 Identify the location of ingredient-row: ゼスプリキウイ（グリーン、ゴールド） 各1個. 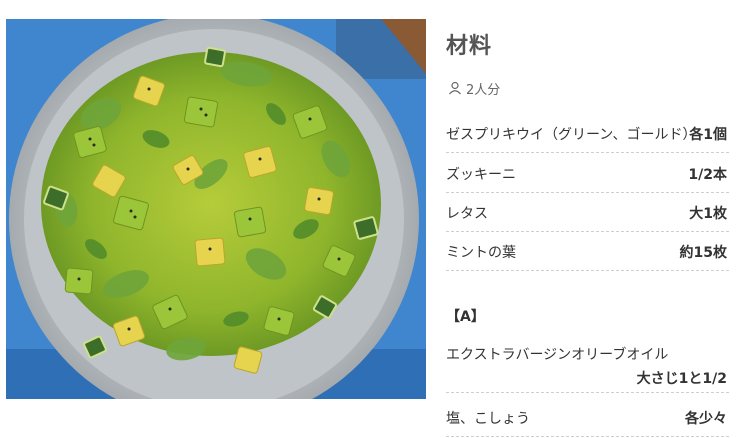
(587, 133).